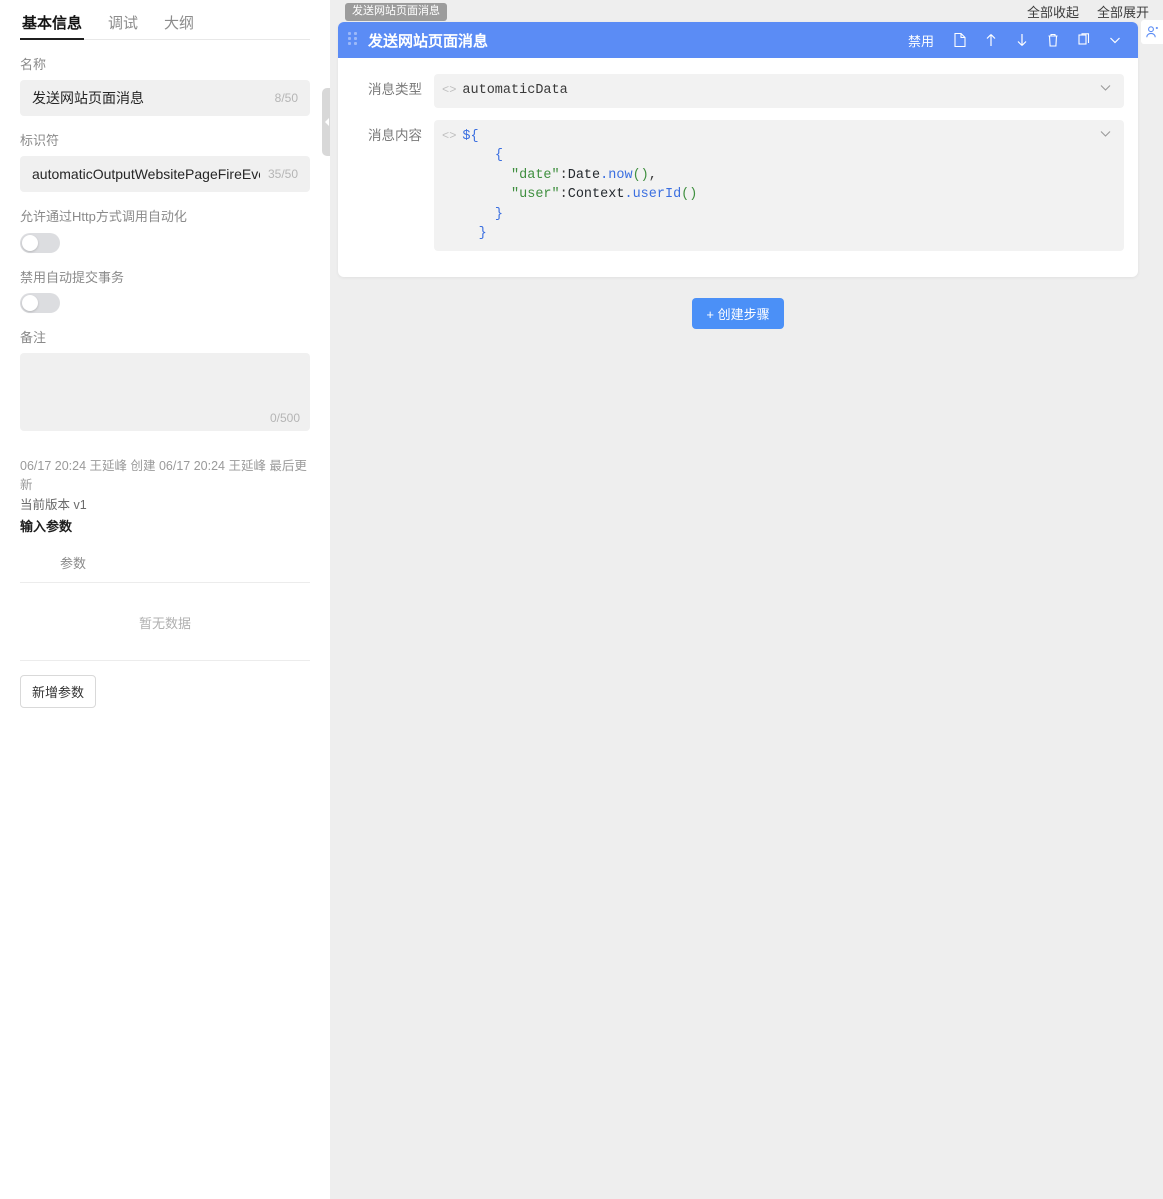  I want to click on remark-textarea: 0/500, so click(165, 391).